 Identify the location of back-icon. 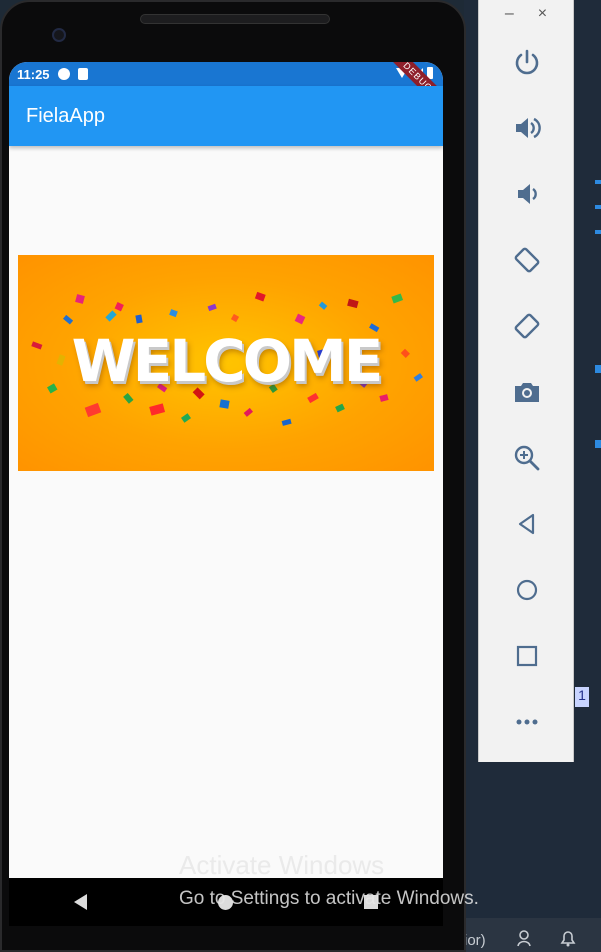
(526, 524).